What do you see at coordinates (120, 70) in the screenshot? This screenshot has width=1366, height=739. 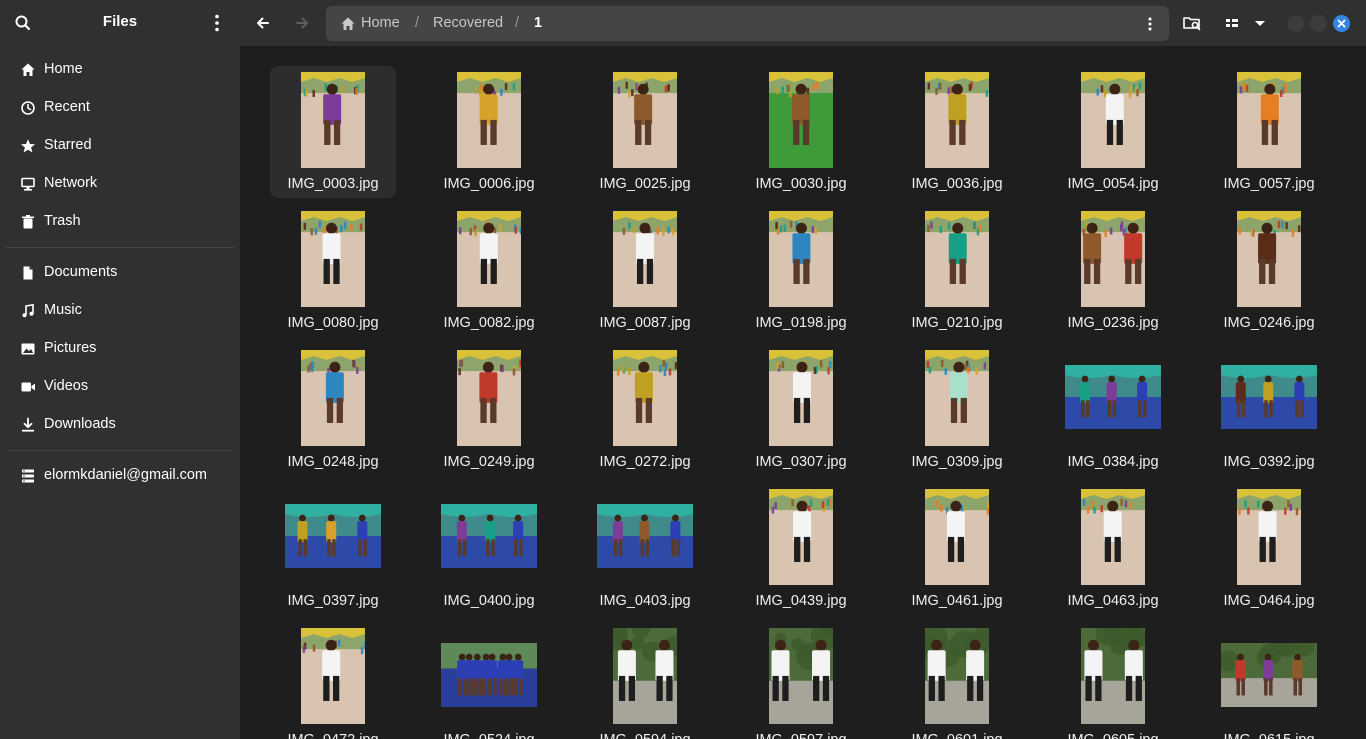 I see `sidebar-item-home: Home` at bounding box center [120, 70].